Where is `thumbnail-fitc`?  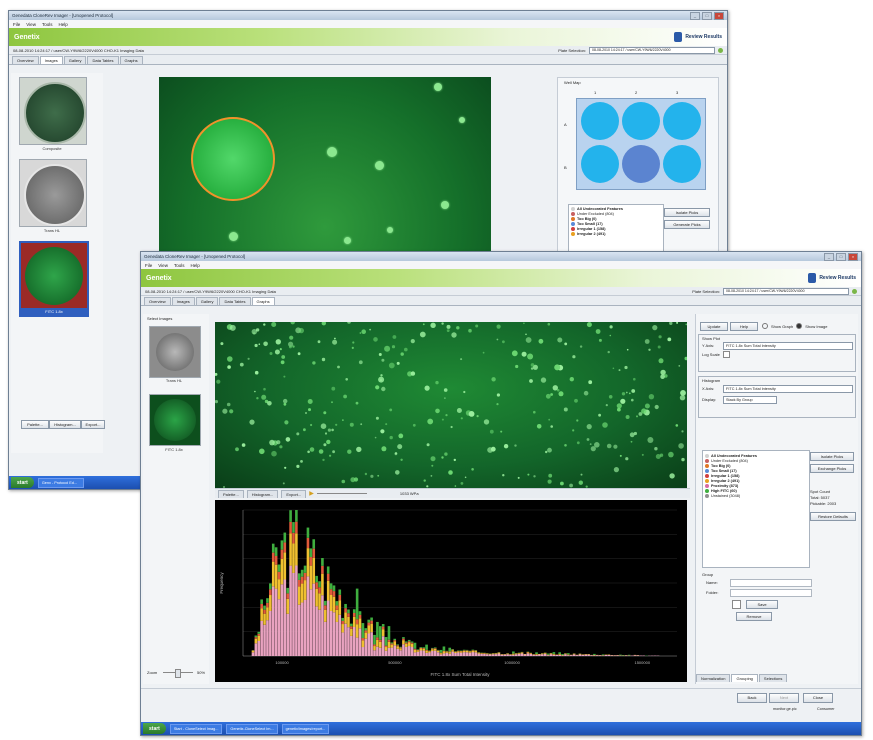 thumbnail-fitc is located at coordinates (175, 420).